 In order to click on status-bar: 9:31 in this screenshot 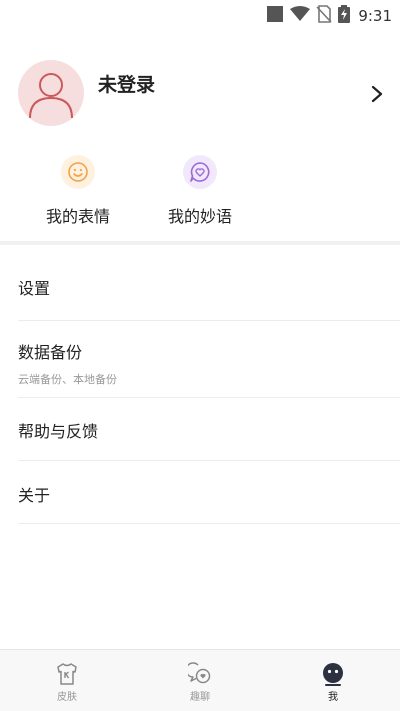, I will do `click(200, 14)`.